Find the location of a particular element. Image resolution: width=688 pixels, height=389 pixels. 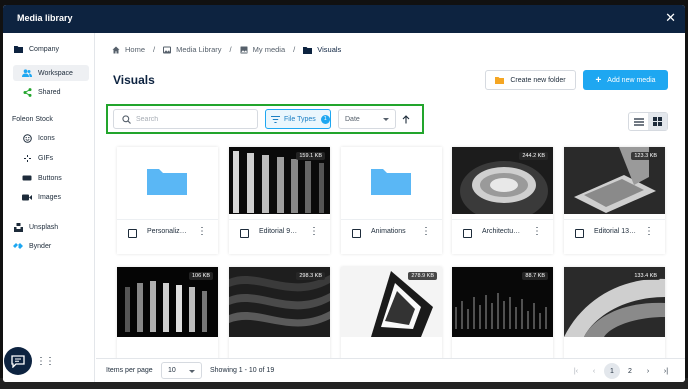

card-footer: Editorial 13… ⋮ is located at coordinates (614, 232).